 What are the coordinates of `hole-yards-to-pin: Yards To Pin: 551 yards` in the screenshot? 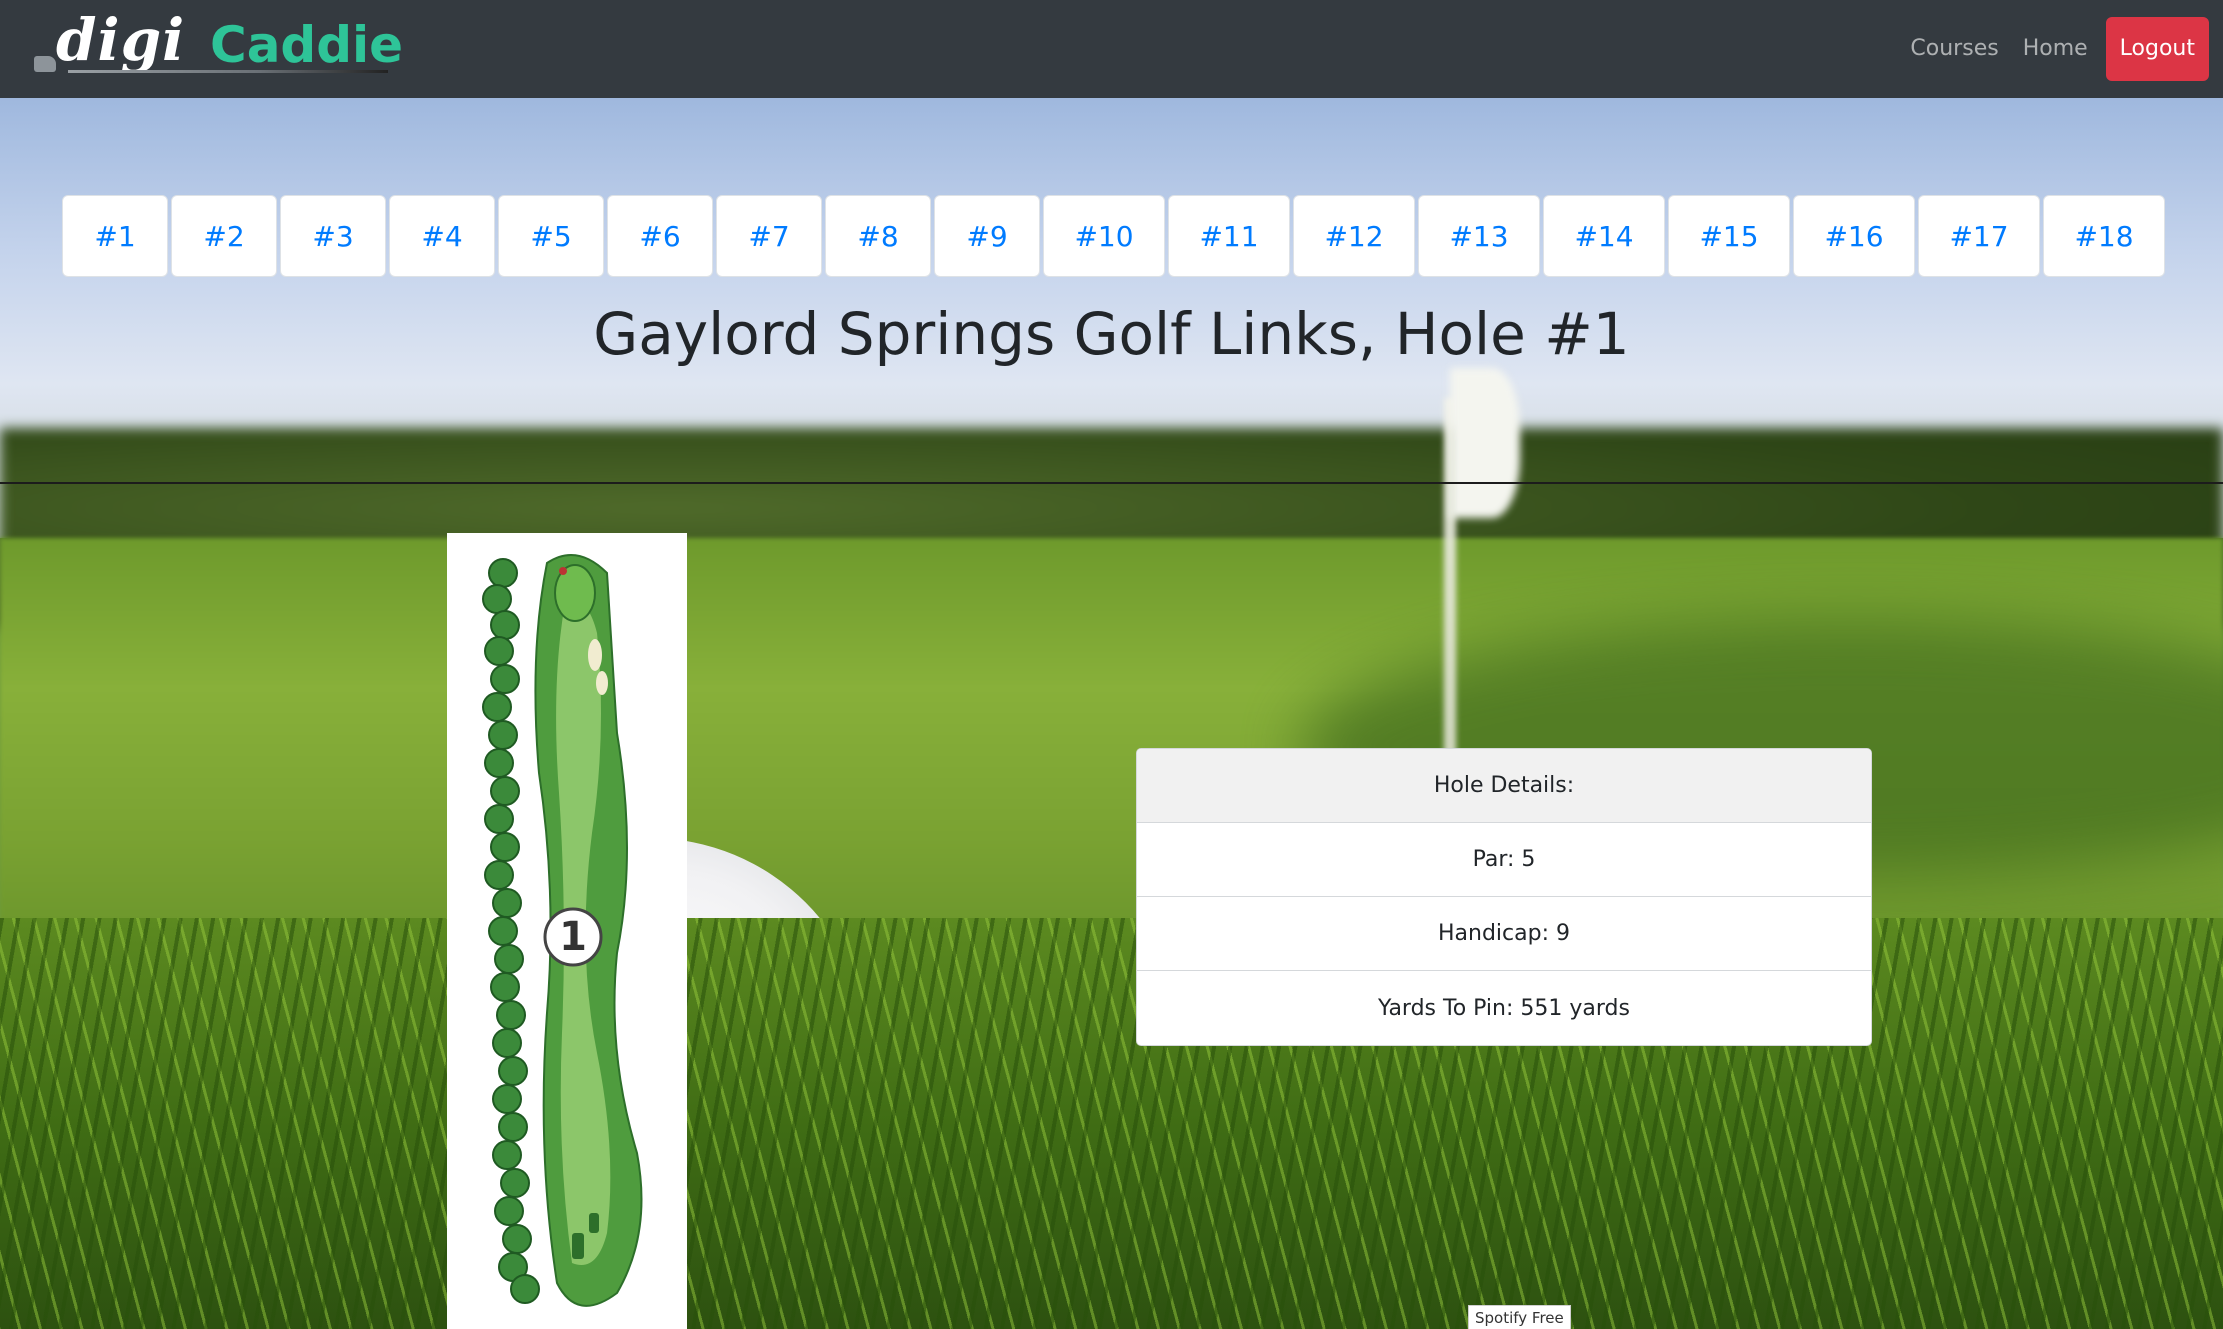 It's located at (1504, 1008).